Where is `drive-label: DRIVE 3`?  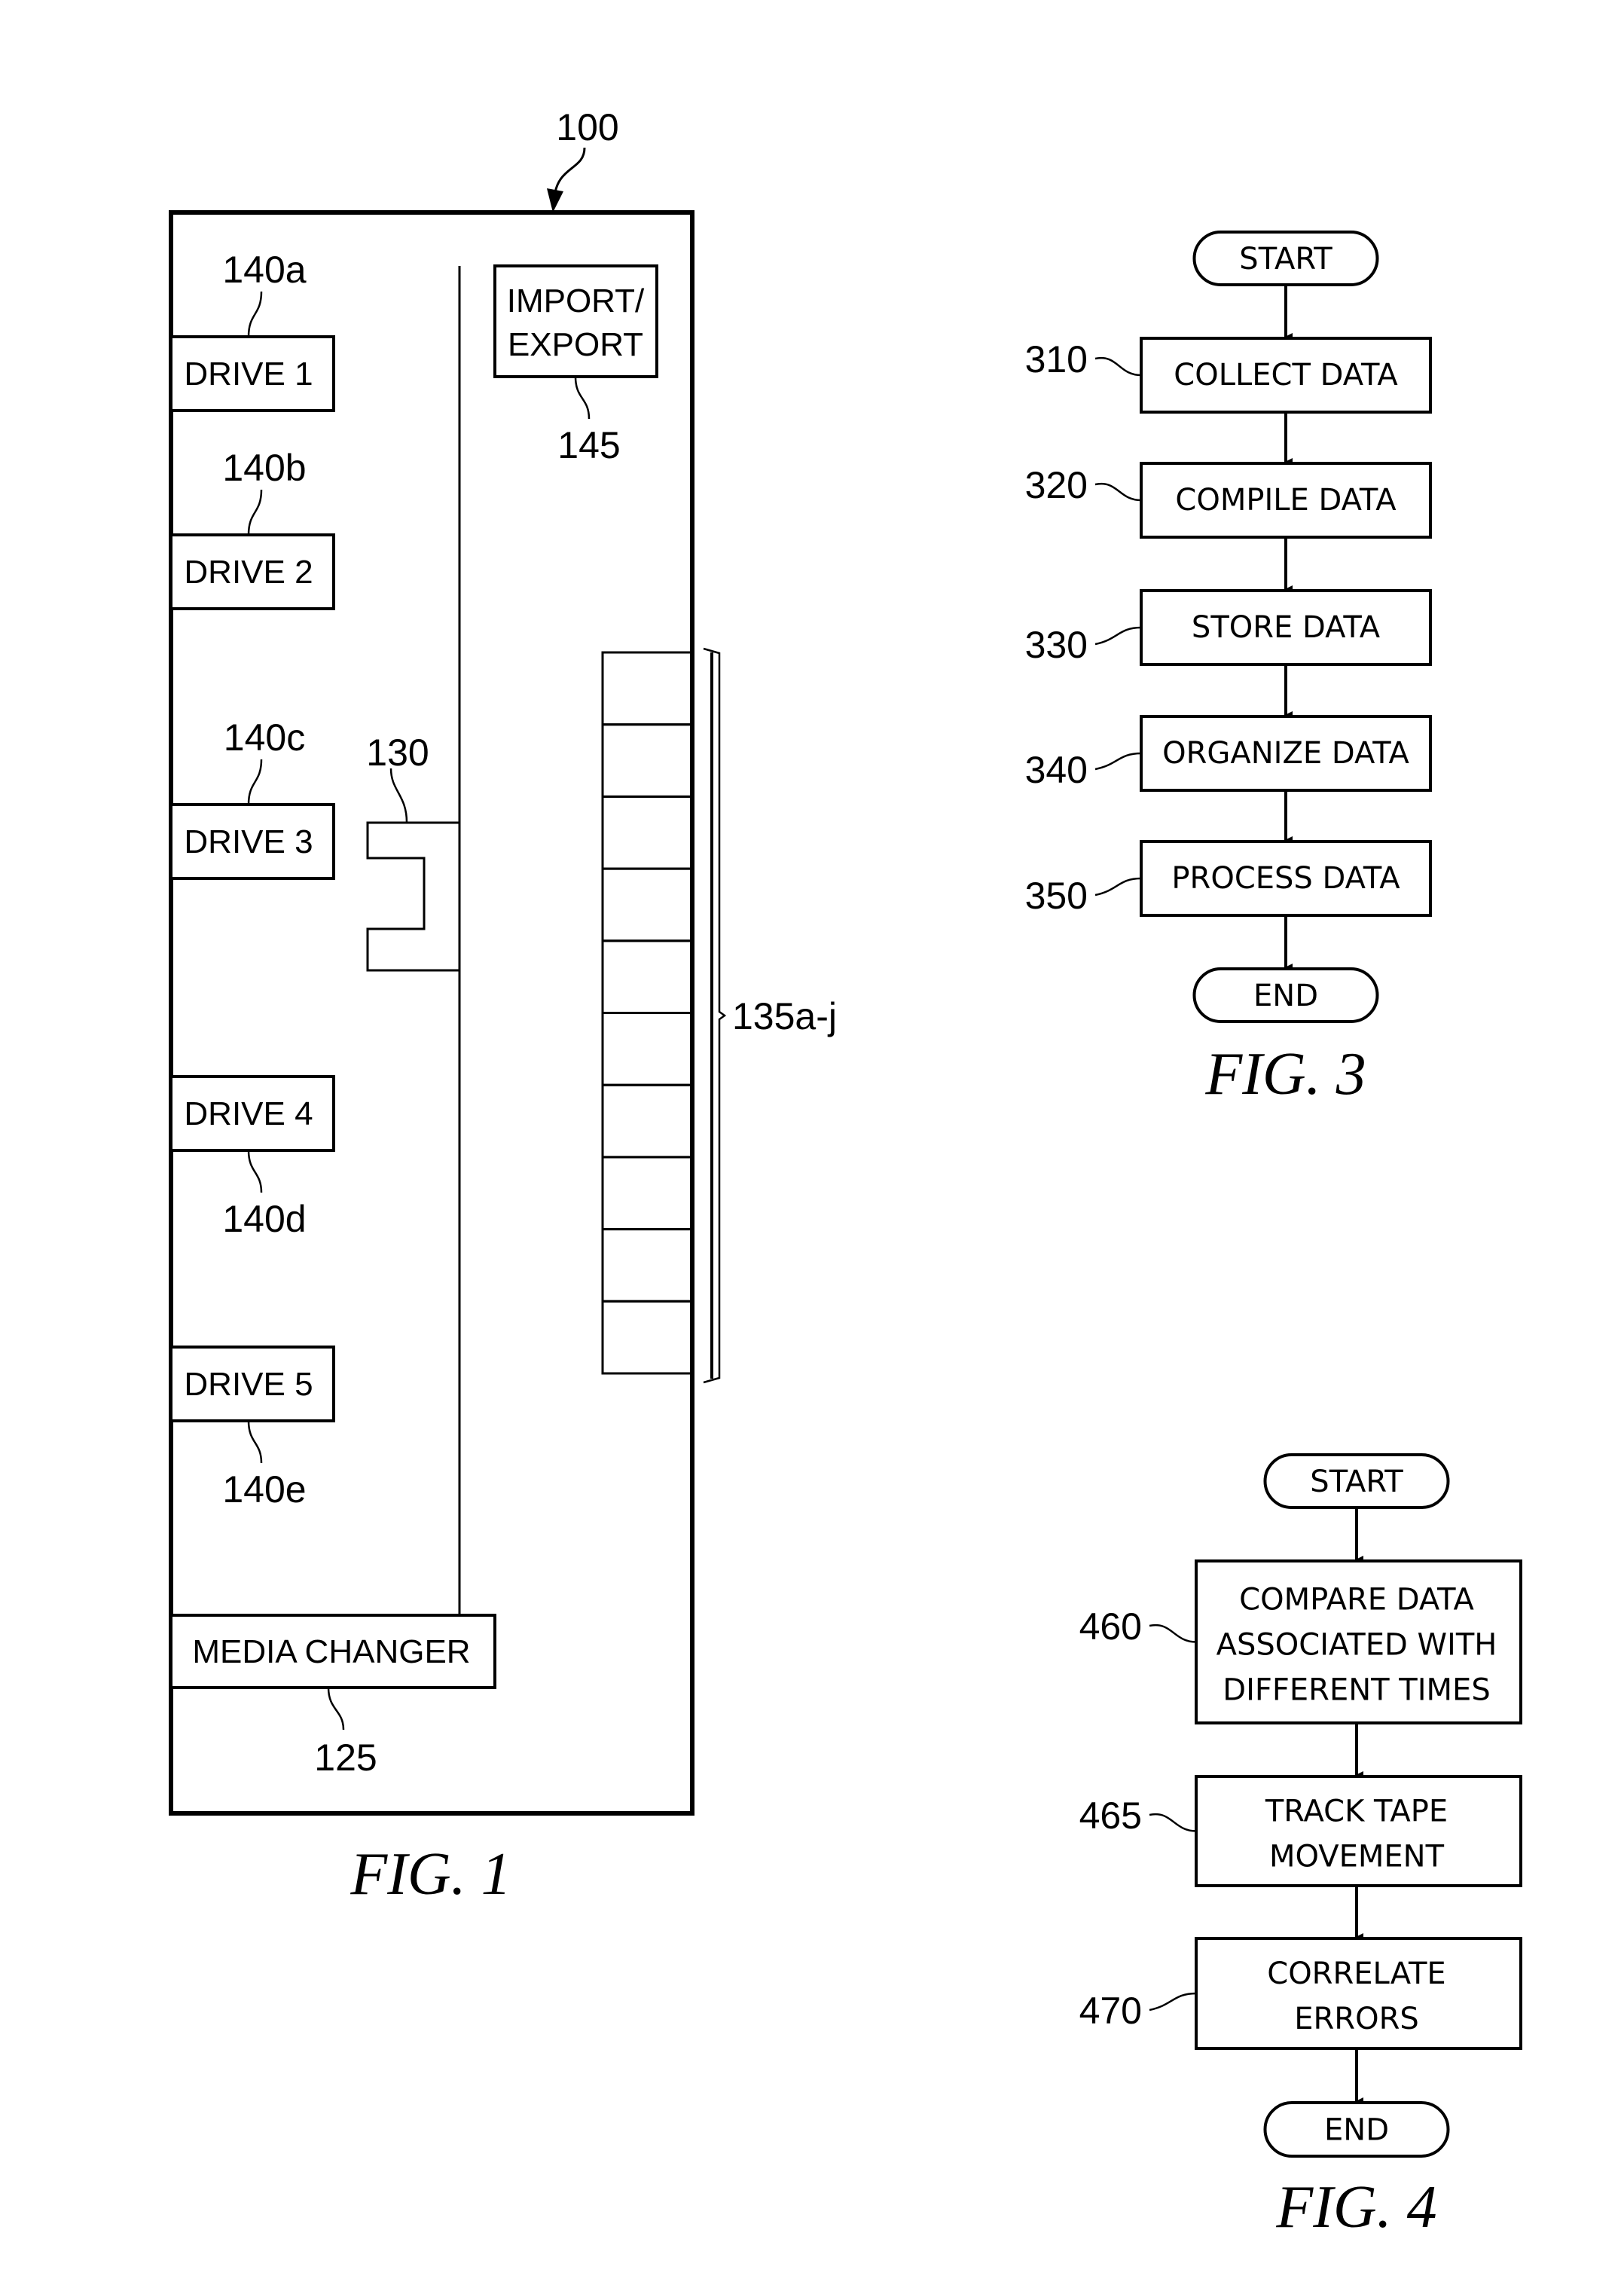
drive-label: DRIVE 3 is located at coordinates (249, 841).